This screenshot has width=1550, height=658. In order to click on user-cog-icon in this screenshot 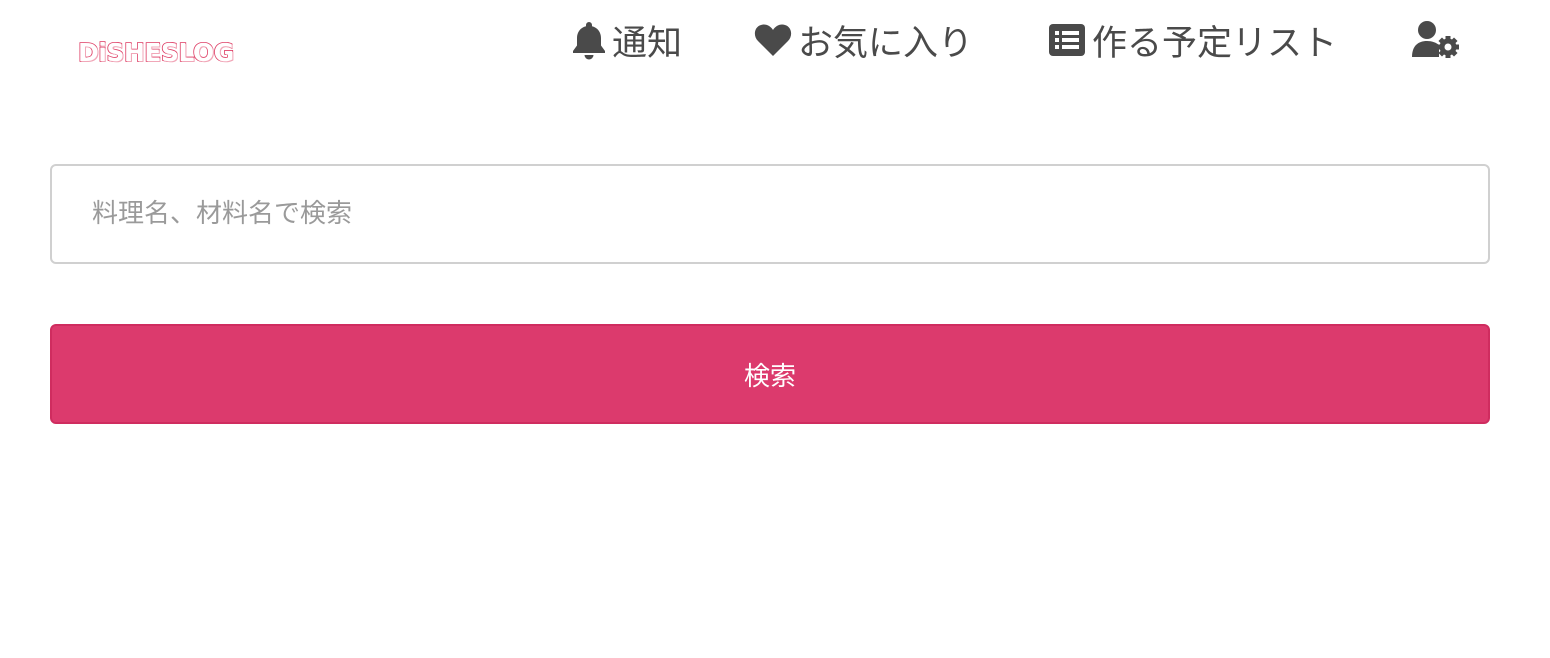, I will do `click(1436, 40)`.